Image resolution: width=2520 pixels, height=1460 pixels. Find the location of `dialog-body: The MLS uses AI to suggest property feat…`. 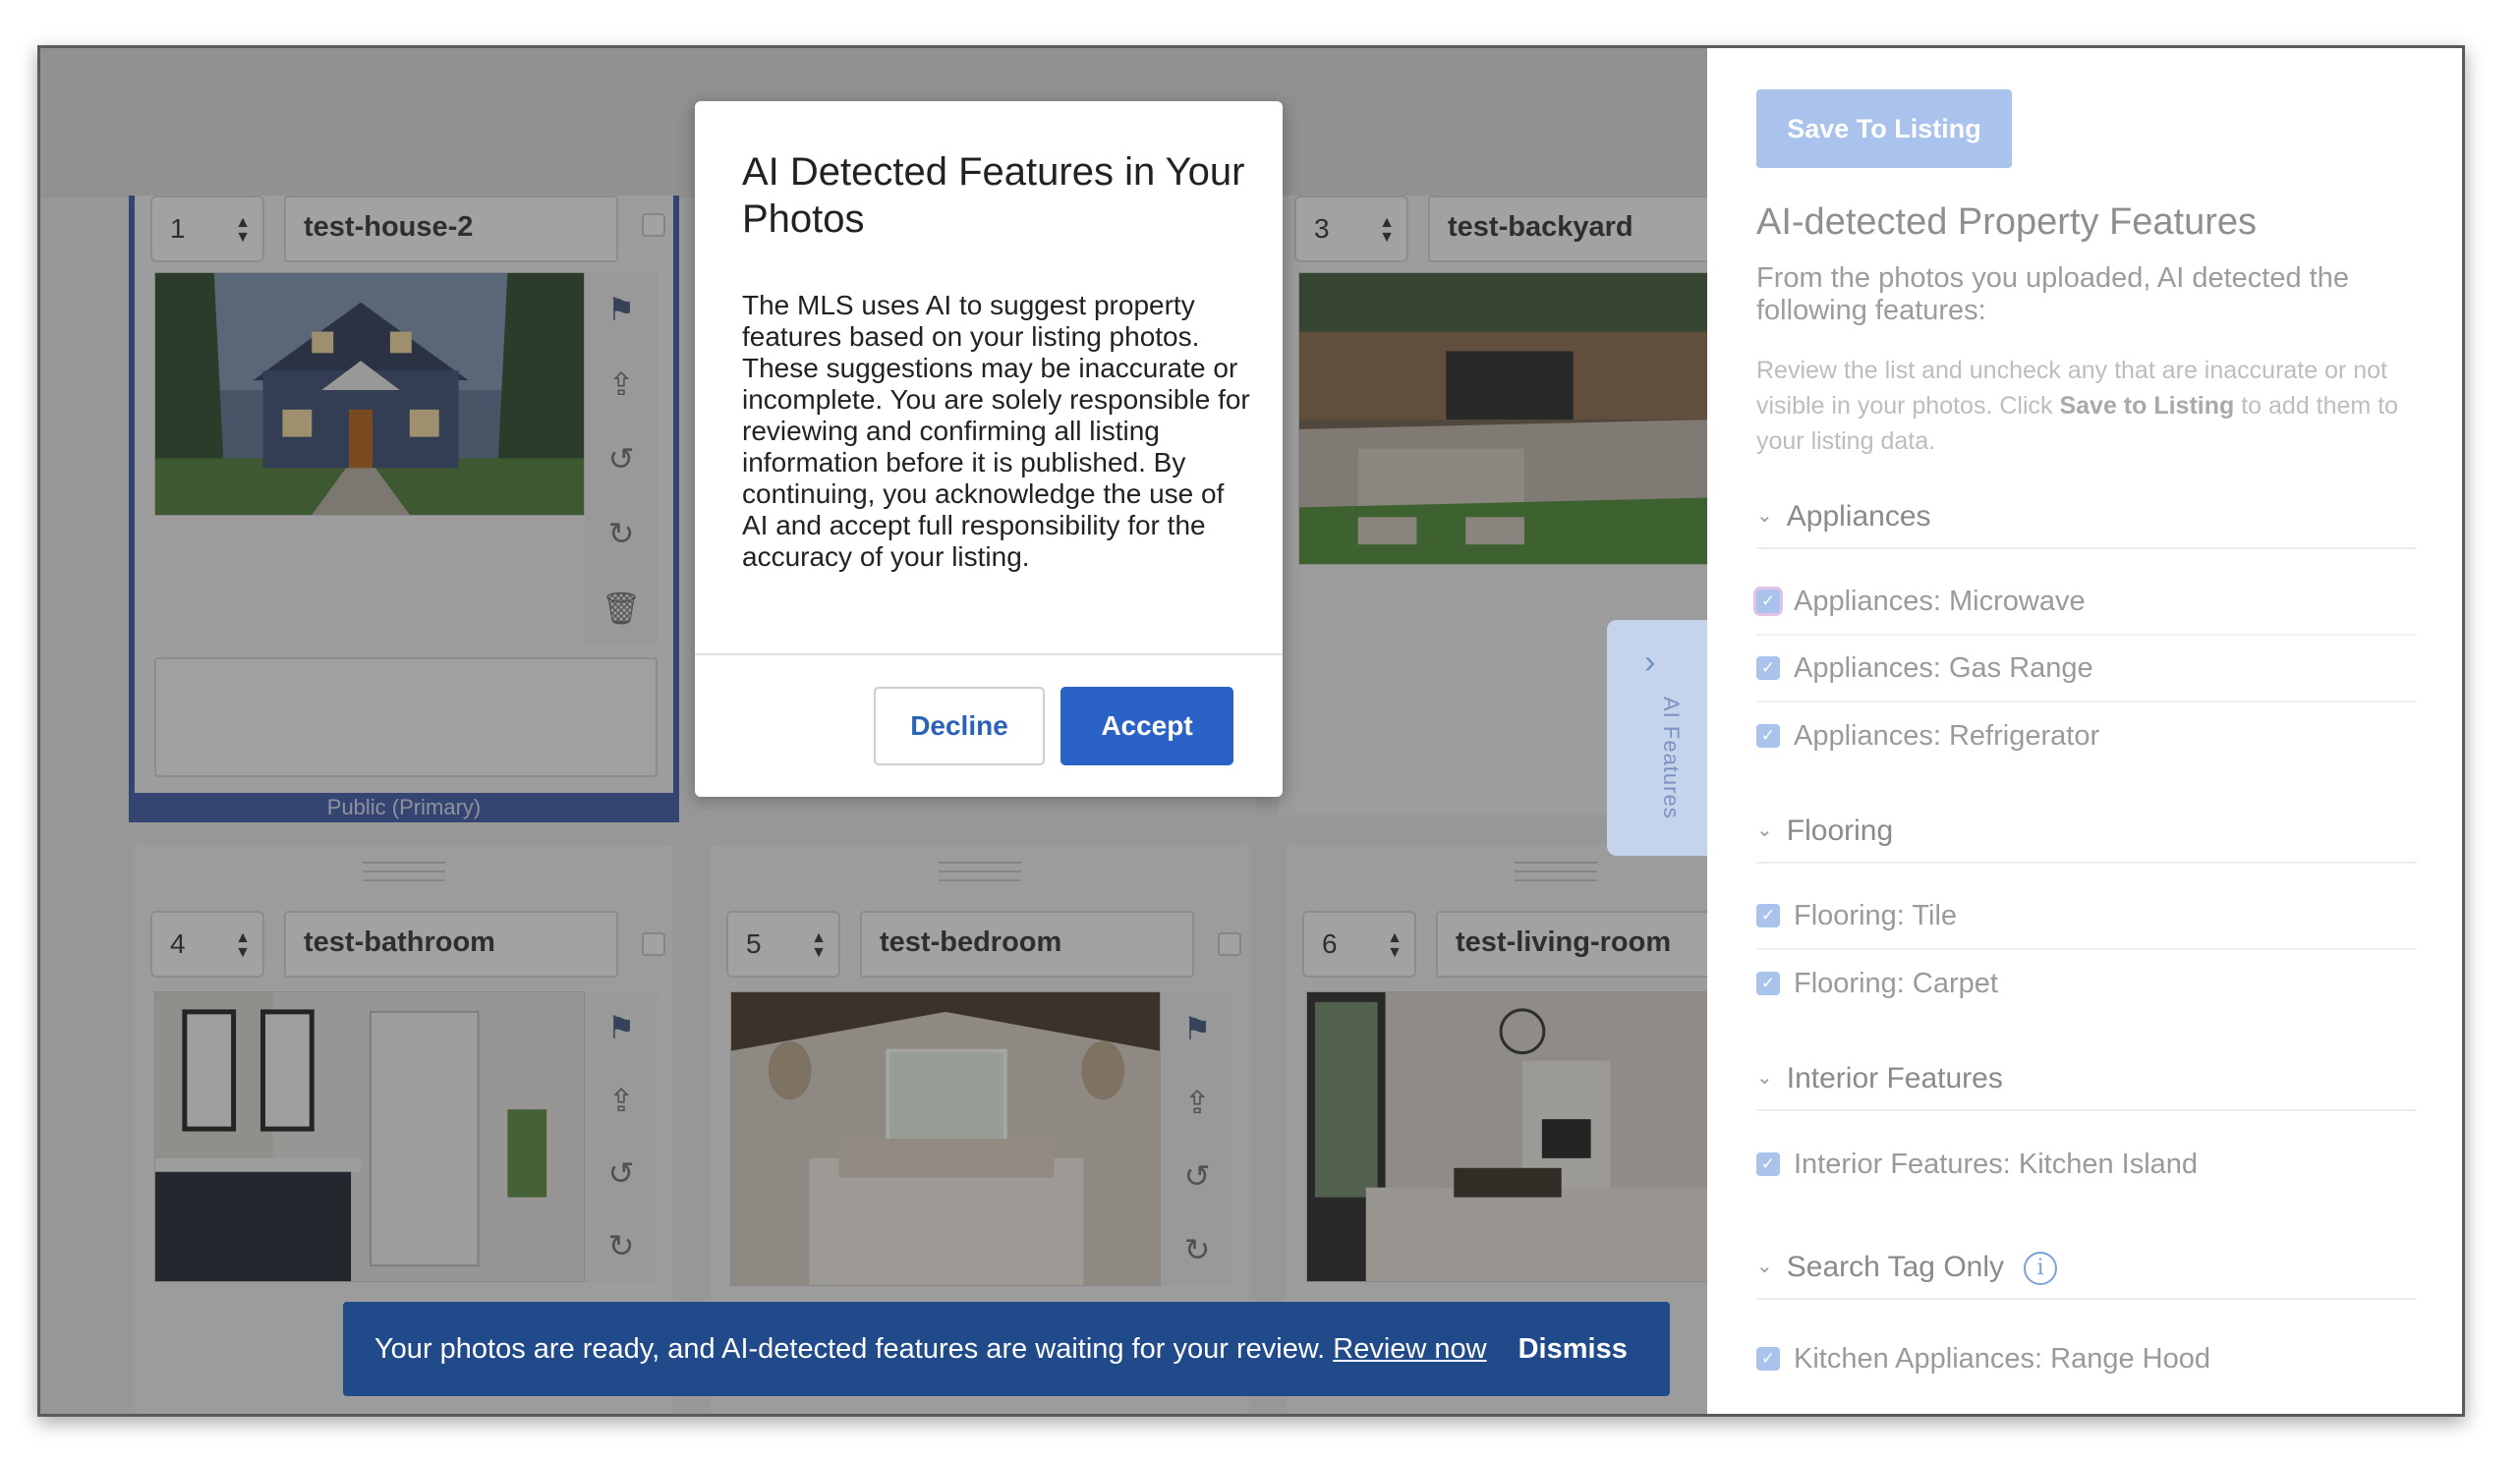

dialog-body: The MLS uses AI to suggest property feat… is located at coordinates (996, 431).